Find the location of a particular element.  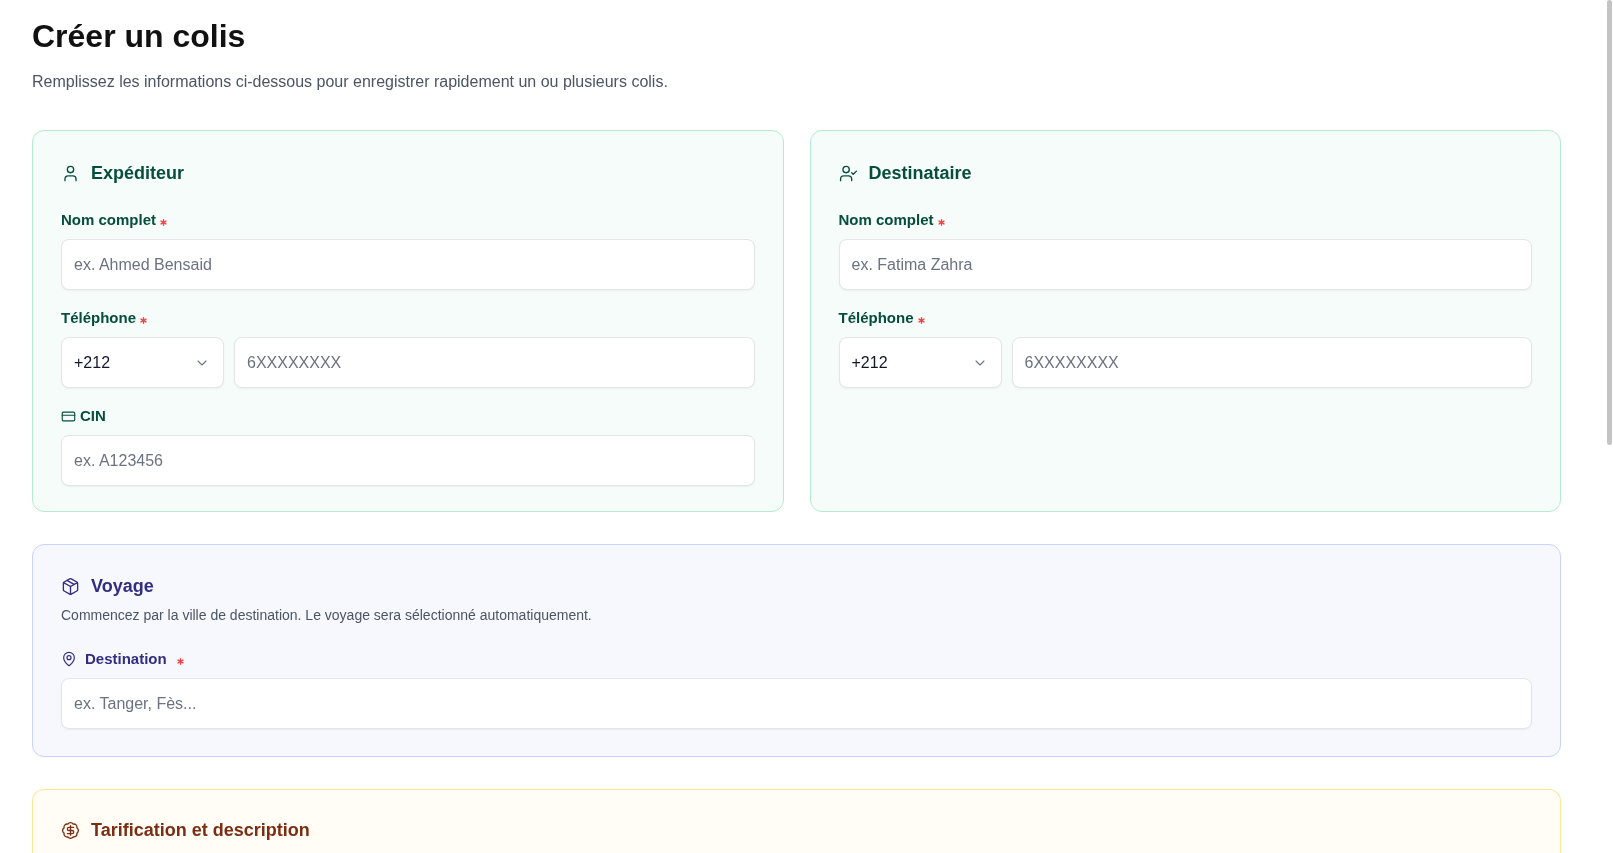

section-title: Destinataire is located at coordinates (920, 173).